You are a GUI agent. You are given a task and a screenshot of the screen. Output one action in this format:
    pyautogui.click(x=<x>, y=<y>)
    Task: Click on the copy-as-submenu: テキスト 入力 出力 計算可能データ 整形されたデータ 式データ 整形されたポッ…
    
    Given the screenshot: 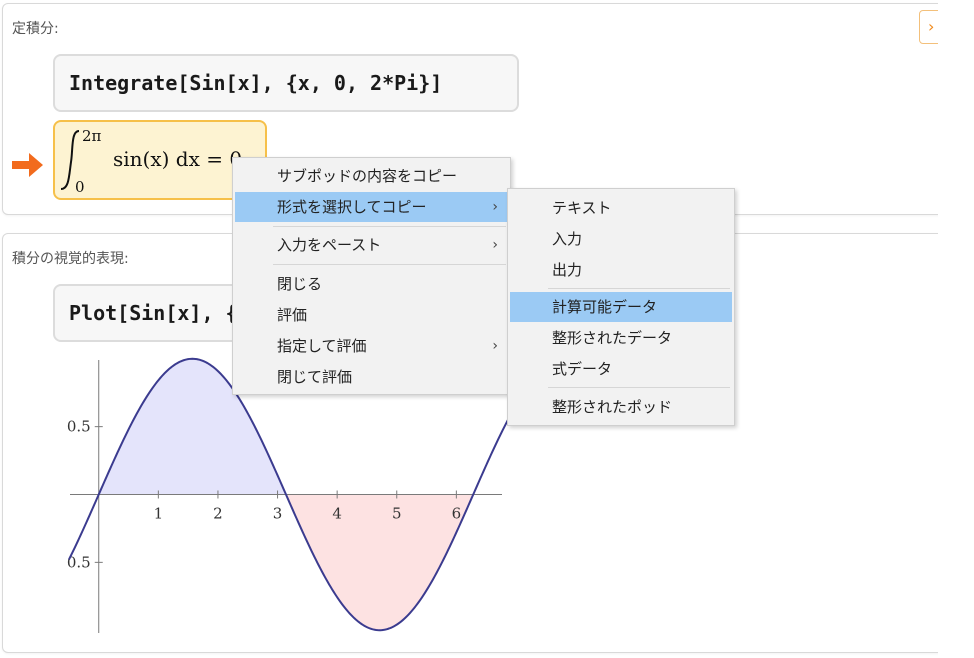 What is the action you would take?
    pyautogui.click(x=621, y=307)
    